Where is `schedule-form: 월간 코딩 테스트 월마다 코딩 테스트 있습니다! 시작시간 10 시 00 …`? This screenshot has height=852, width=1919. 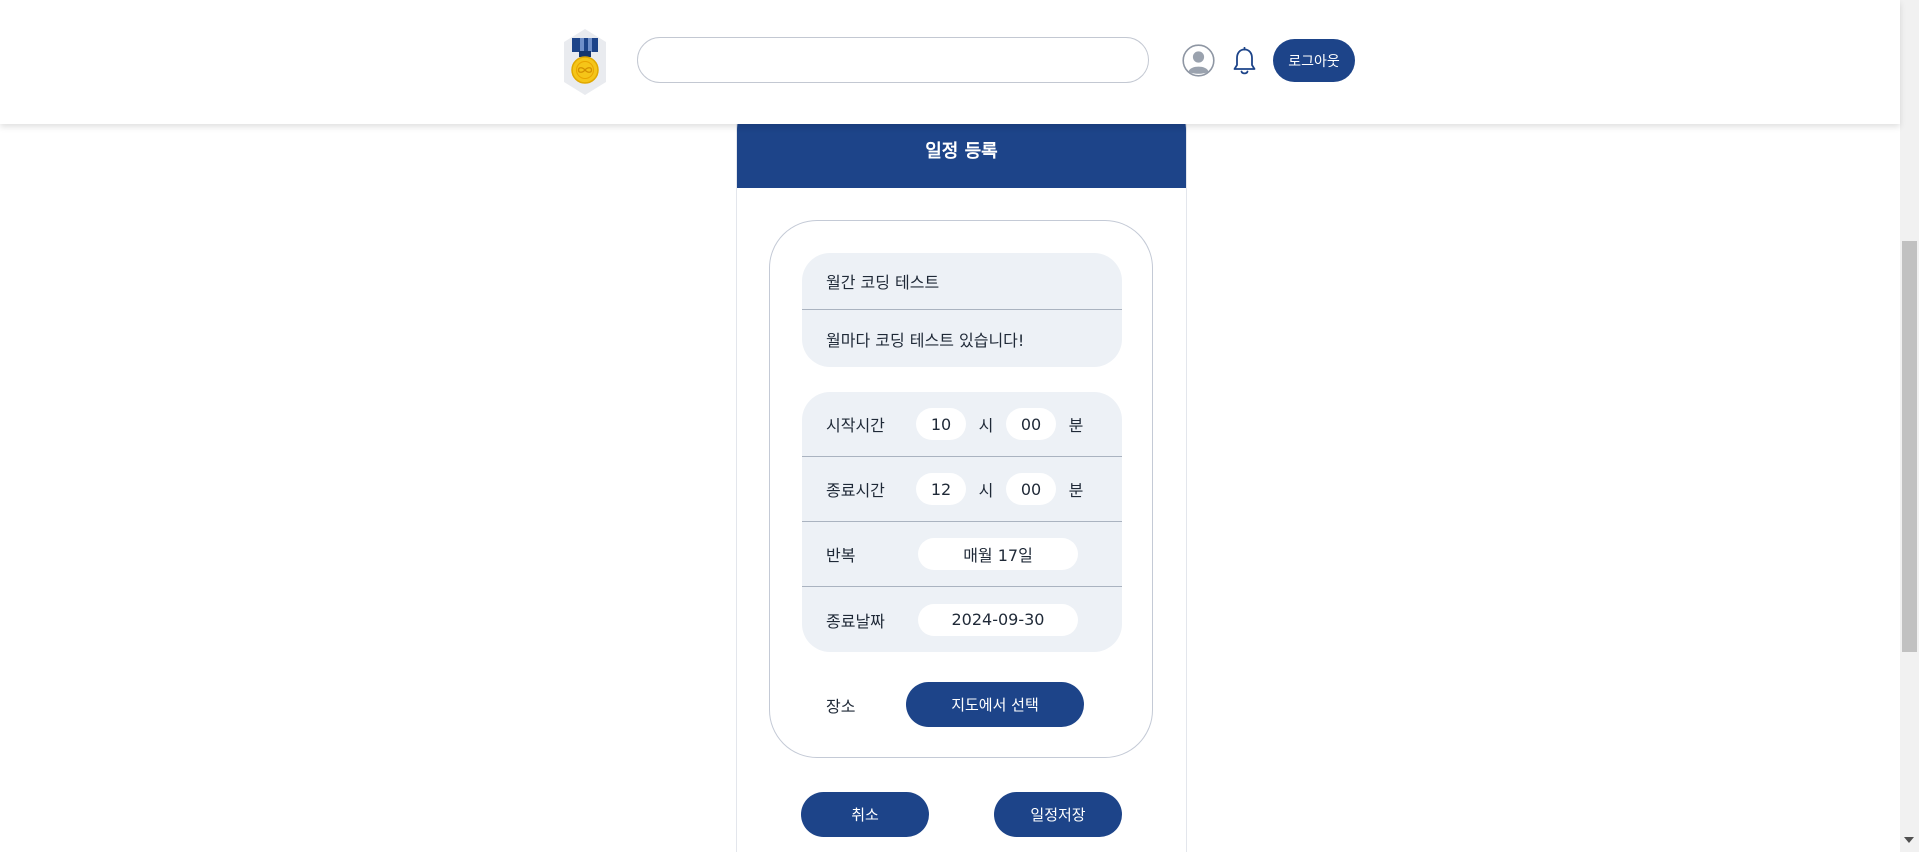
schedule-form: 월간 코딩 테스트 월마다 코딩 테스트 있습니다! 시작시간 10 시 00 … is located at coordinates (961, 489).